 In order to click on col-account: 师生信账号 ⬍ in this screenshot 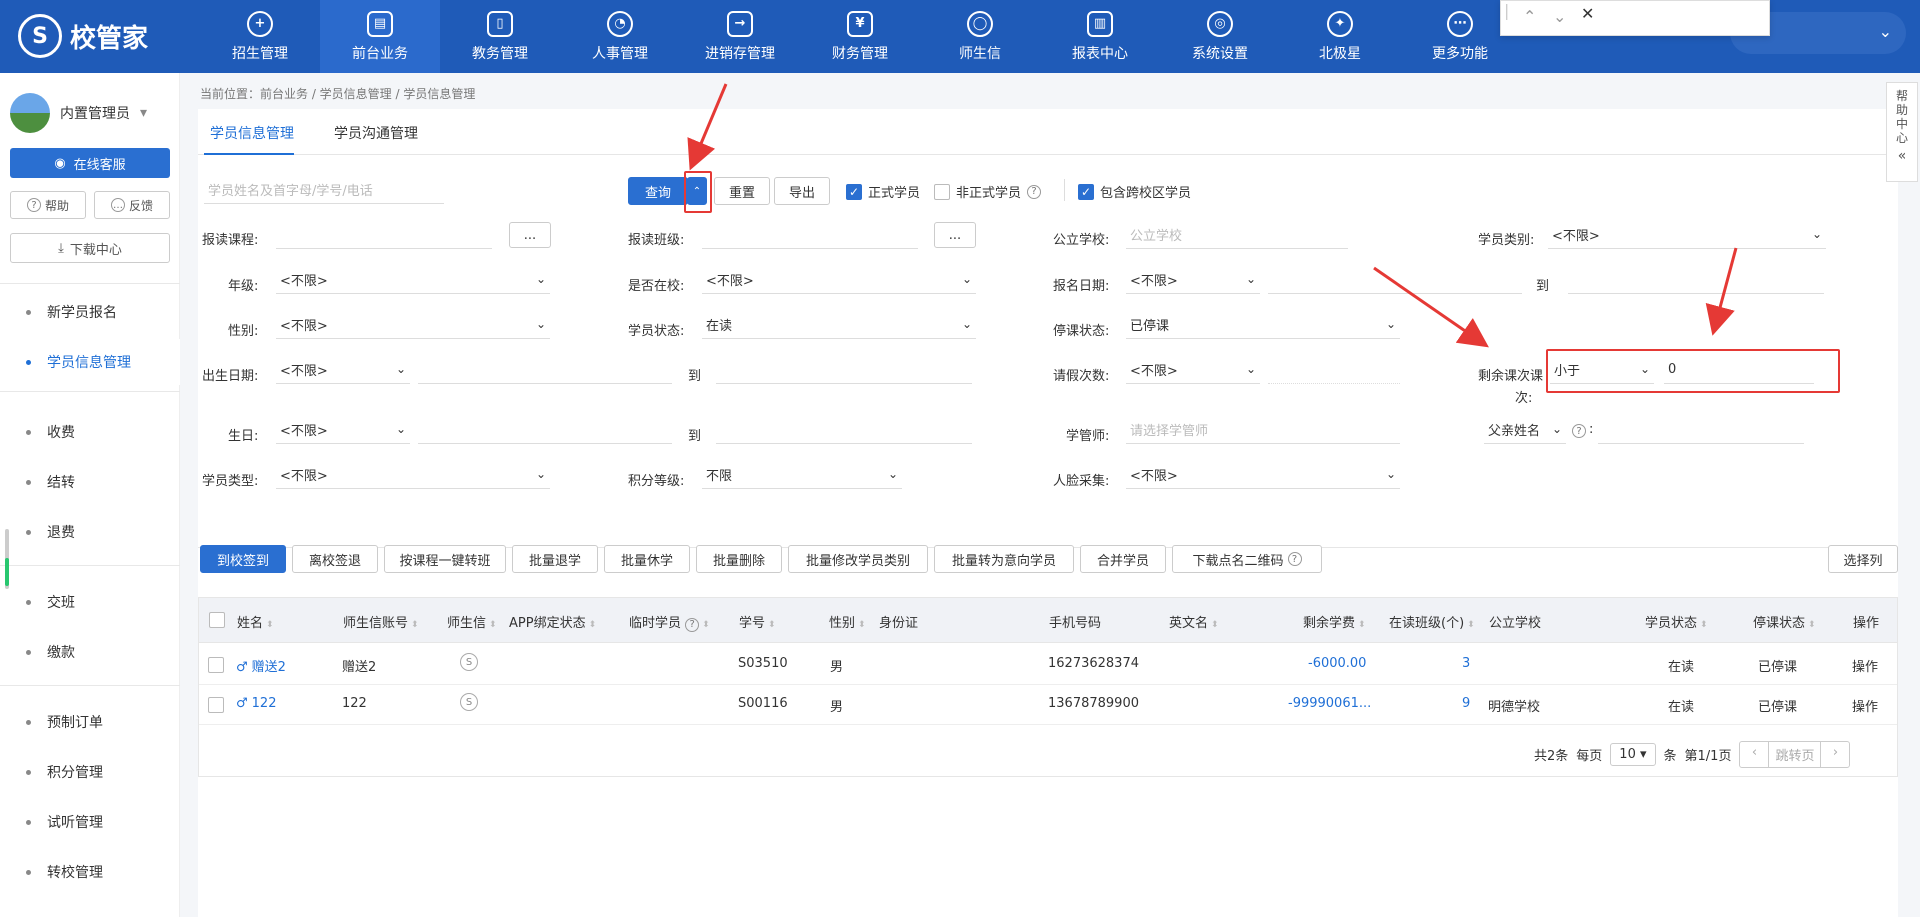, I will do `click(381, 621)`.